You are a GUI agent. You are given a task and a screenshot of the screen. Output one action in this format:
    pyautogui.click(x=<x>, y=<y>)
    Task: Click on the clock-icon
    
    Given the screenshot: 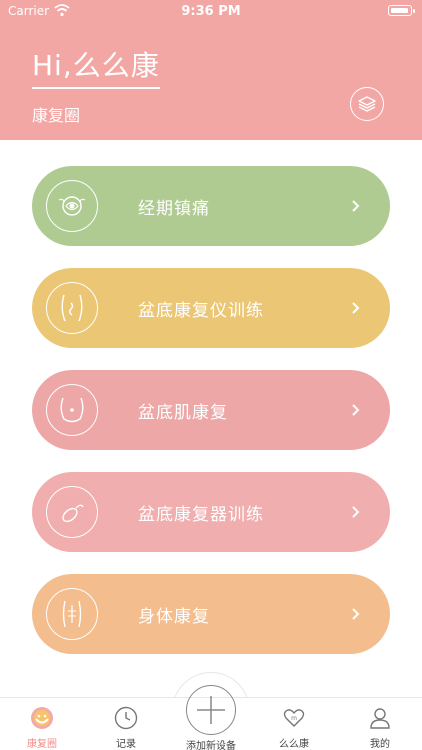 What is the action you would take?
    pyautogui.click(x=126, y=718)
    